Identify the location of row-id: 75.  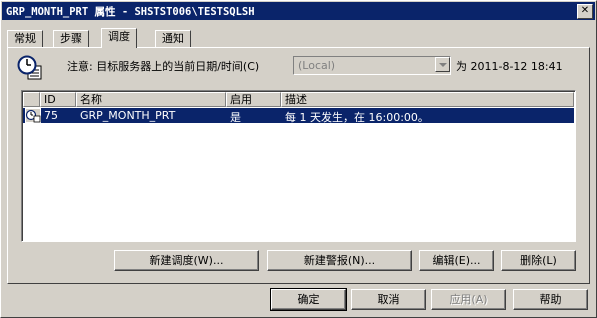
(51, 115).